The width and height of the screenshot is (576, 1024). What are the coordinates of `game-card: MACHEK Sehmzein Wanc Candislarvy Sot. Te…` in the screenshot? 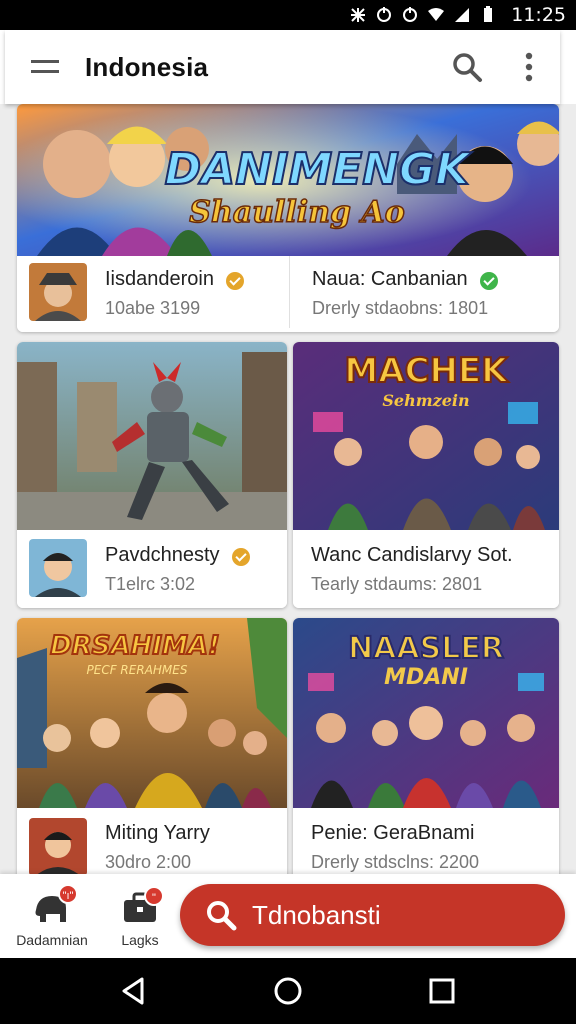 It's located at (426, 475).